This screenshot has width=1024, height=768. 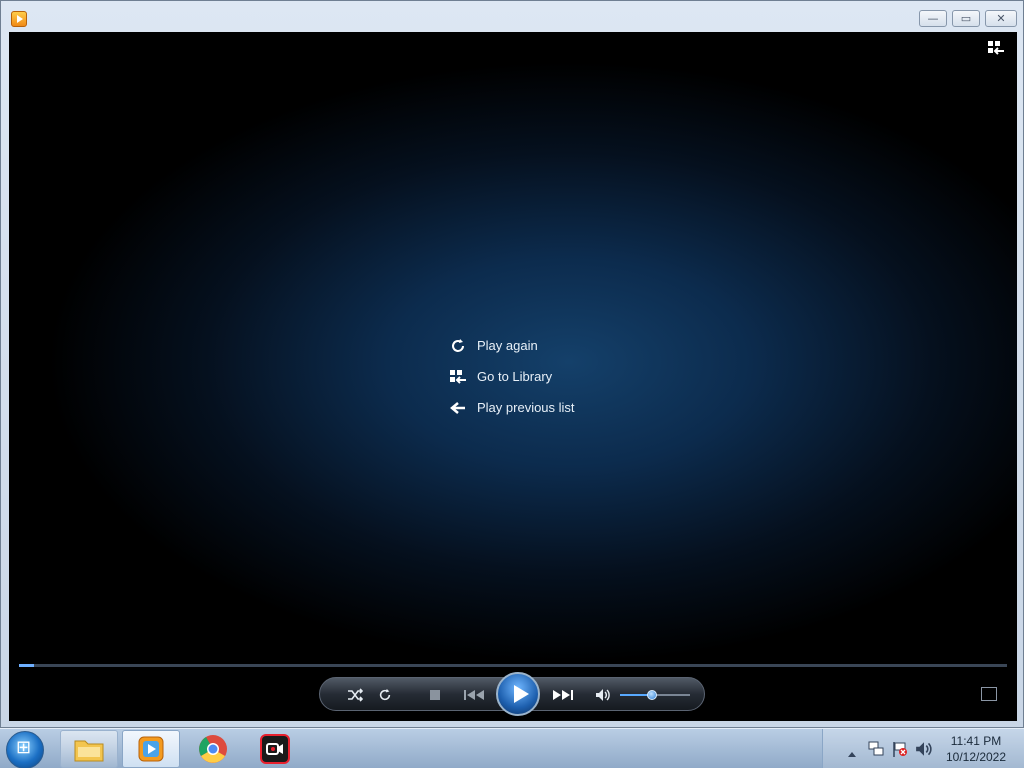 I want to click on system-tray: 11:41 PM 10/12/2022, so click(x=923, y=748).